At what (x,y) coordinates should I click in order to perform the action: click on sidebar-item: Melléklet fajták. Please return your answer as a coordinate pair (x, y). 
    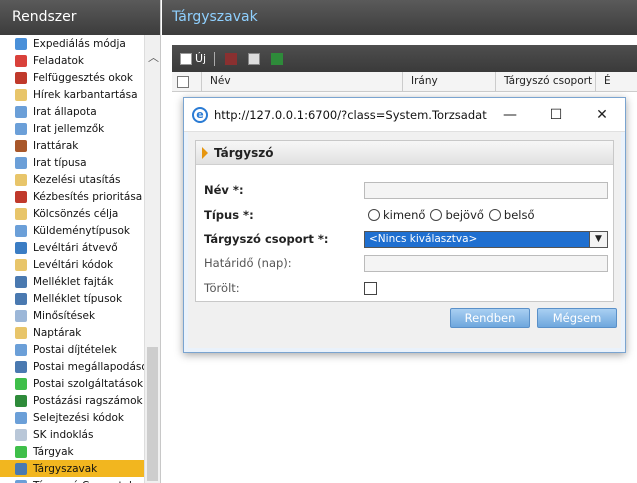
    Looking at the image, I should click on (72, 281).